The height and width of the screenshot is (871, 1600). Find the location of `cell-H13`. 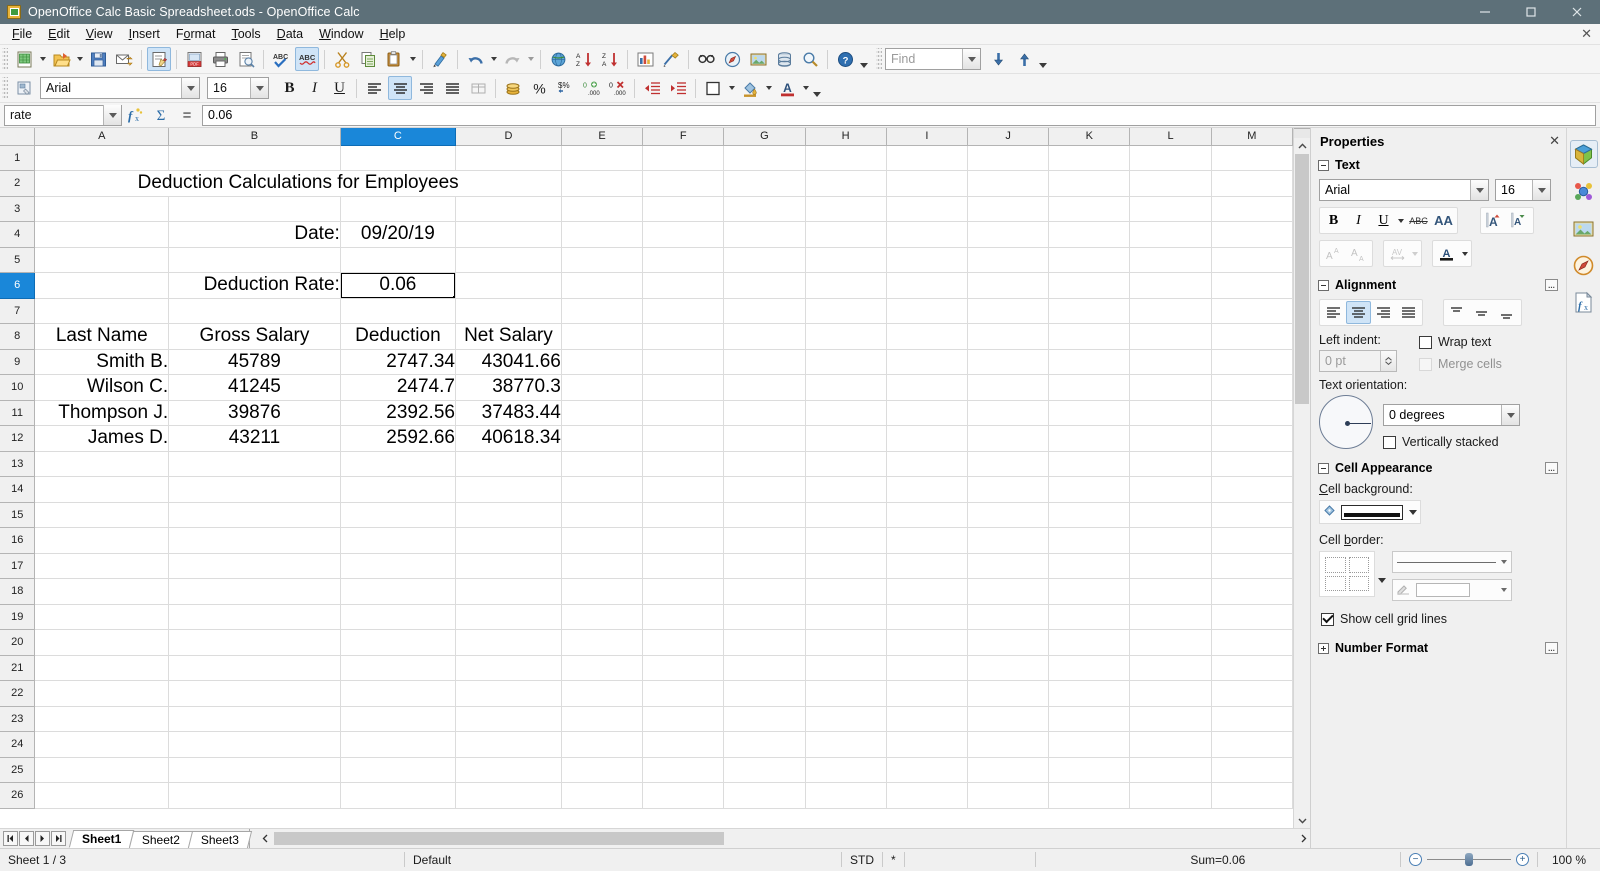

cell-H13 is located at coordinates (846, 464).